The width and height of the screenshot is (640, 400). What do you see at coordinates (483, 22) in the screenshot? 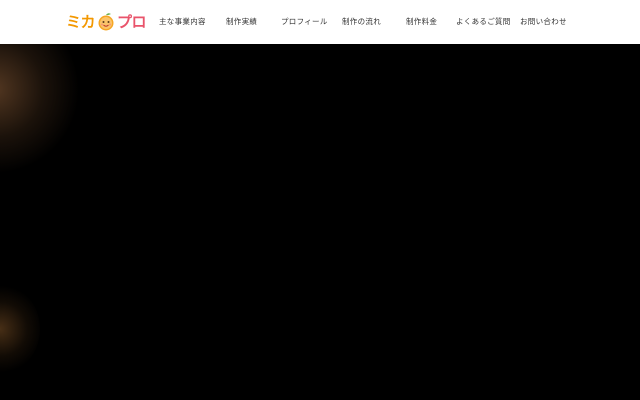
I see `nav-item-faq: よくあるご質問` at bounding box center [483, 22].